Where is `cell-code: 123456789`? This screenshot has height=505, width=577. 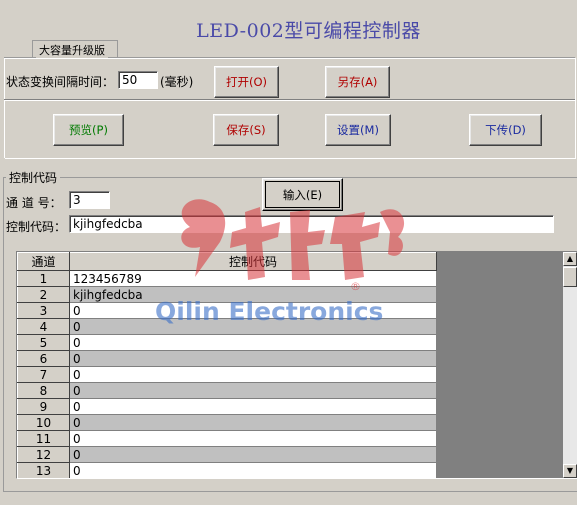 cell-code: 123456789 is located at coordinates (253, 278).